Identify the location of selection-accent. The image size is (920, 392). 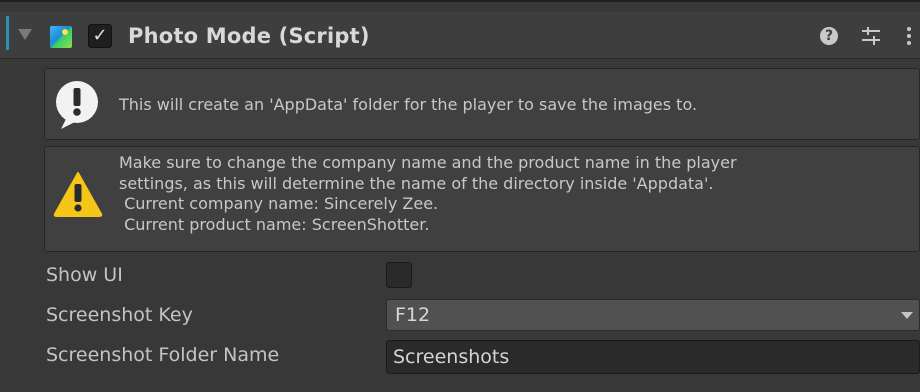
(7, 33).